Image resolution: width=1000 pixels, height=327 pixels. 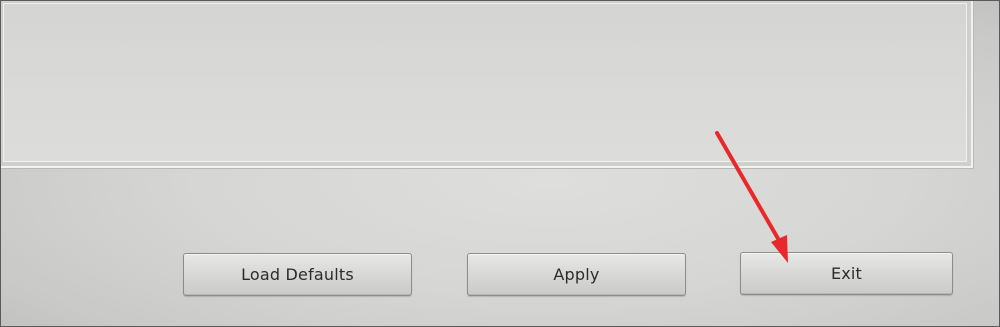 I want to click on exit-button: Exit, so click(x=846, y=273).